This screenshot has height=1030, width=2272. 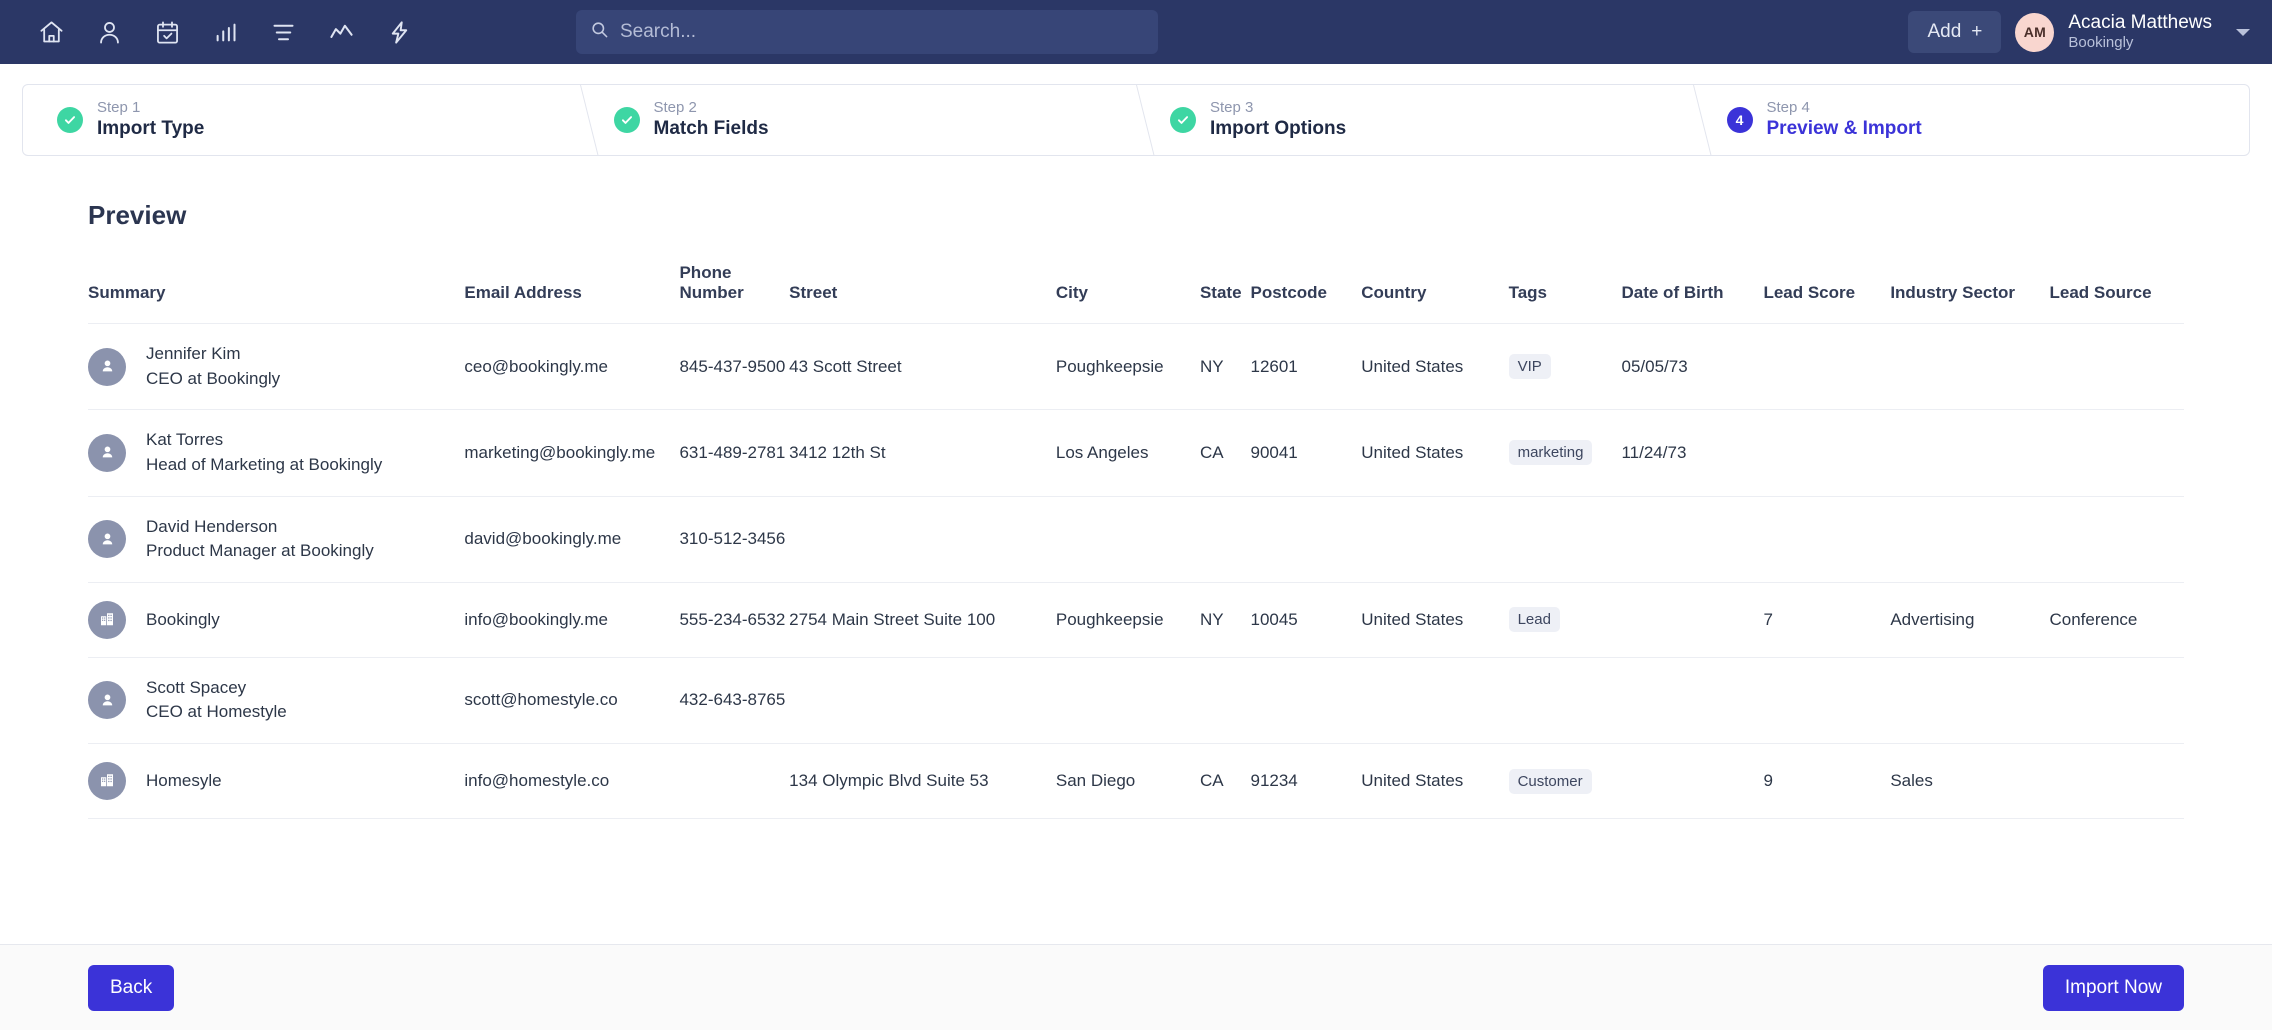 I want to click on cell-dob: 11/24/73, so click(x=1692, y=453).